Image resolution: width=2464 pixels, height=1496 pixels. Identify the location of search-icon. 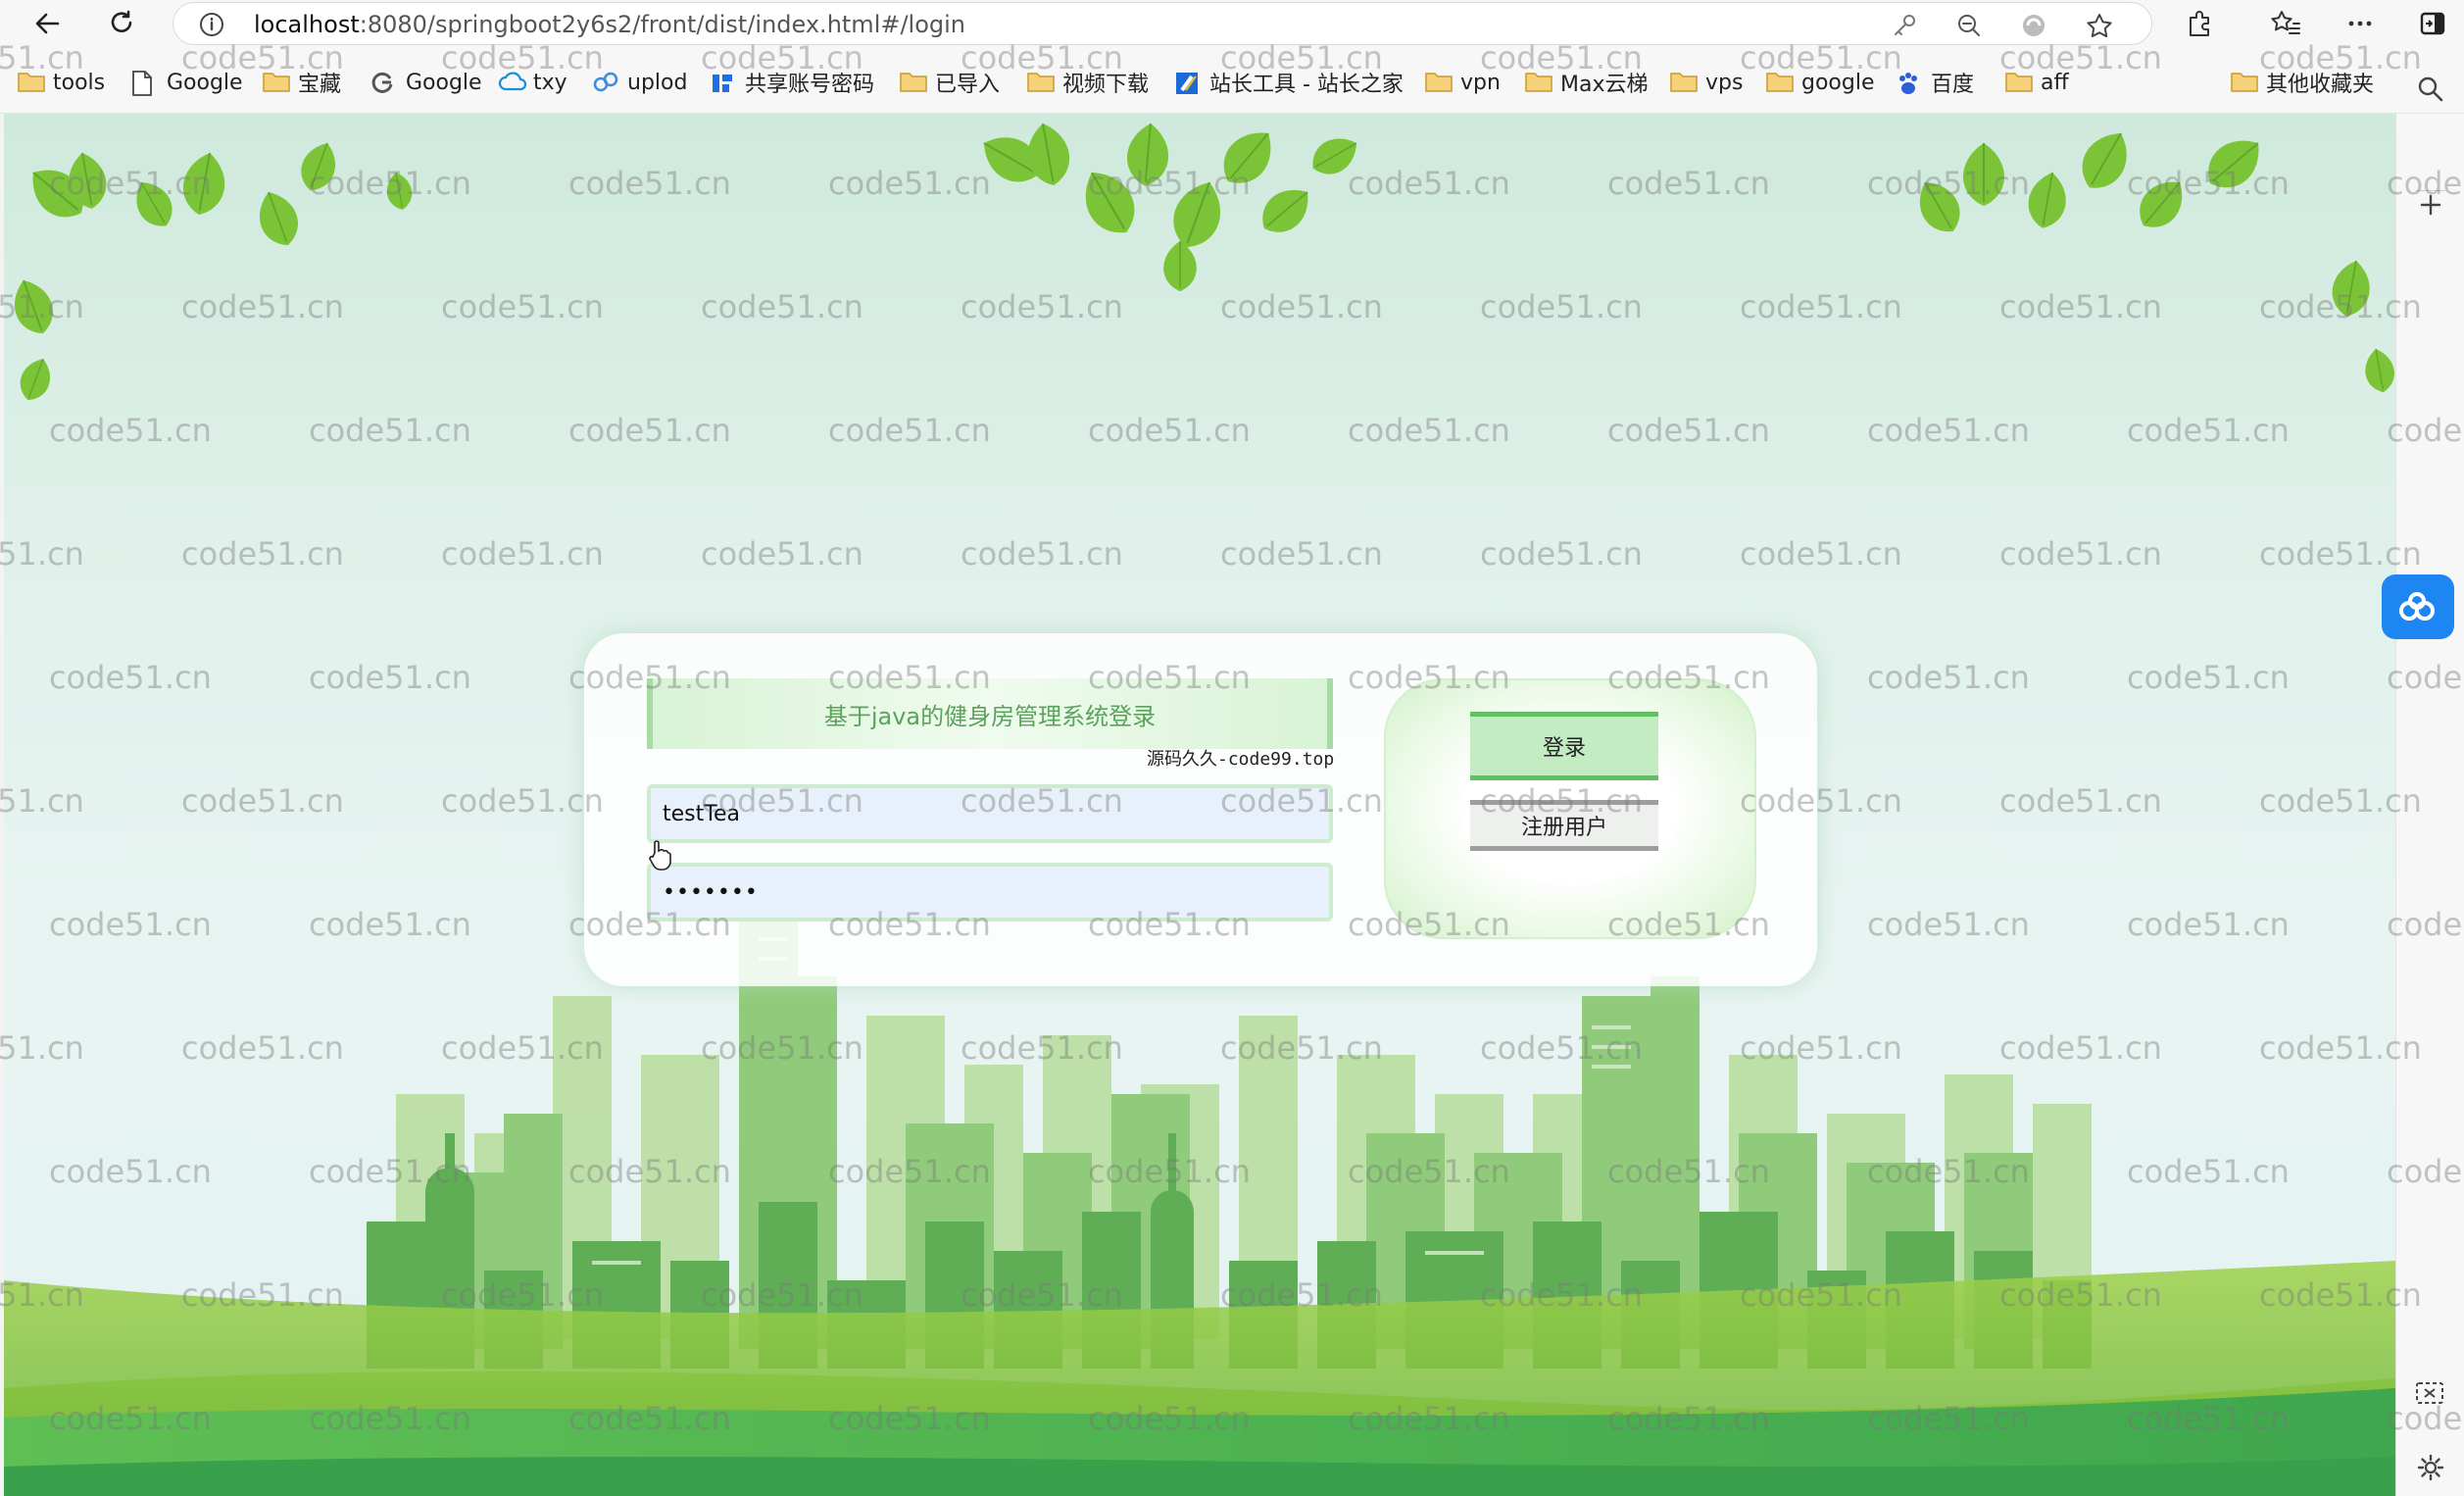
(2430, 91).